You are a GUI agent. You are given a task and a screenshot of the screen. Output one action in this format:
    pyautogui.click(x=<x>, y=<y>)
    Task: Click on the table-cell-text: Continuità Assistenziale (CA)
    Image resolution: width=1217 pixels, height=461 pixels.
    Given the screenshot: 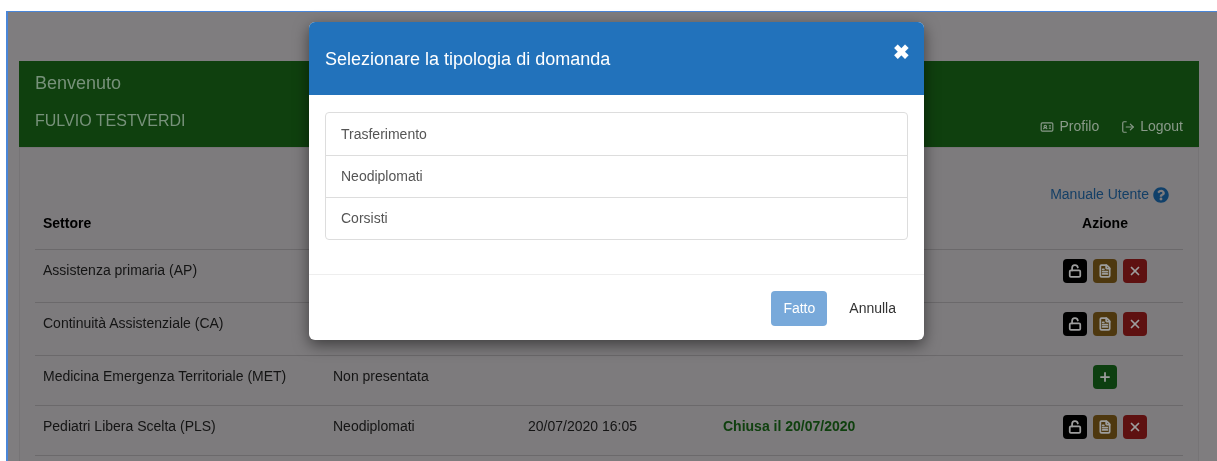 What is the action you would take?
    pyautogui.click(x=133, y=323)
    